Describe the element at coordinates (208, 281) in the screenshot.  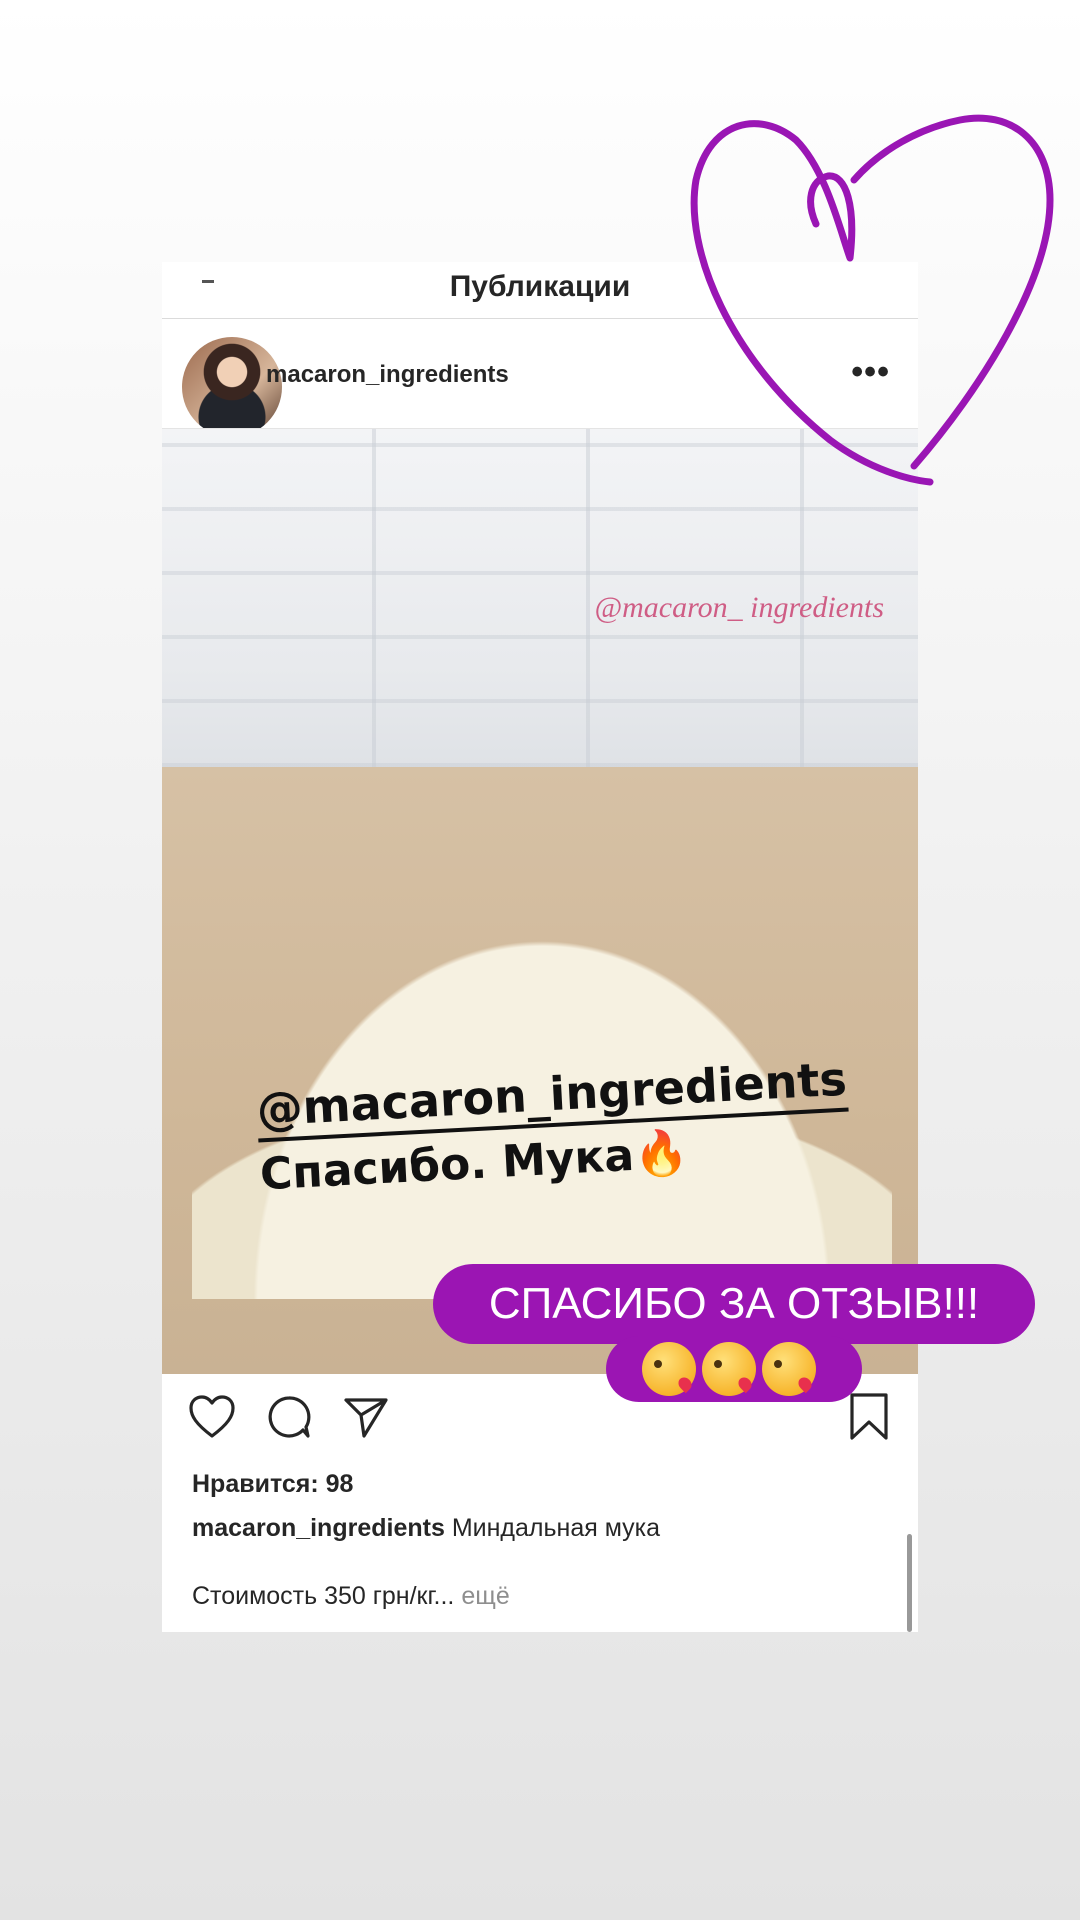
I see `back-arrow-icon` at that location.